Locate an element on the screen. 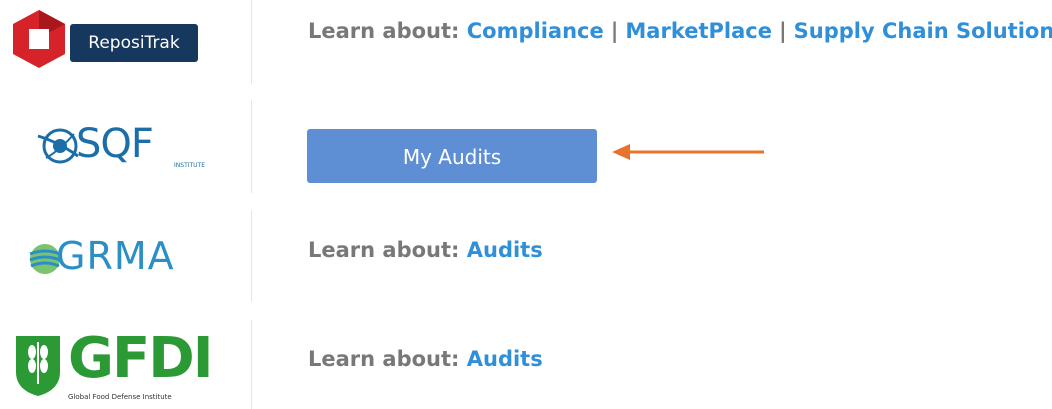 The image size is (1052, 409). grma-logo: GRMA is located at coordinates (108, 258).